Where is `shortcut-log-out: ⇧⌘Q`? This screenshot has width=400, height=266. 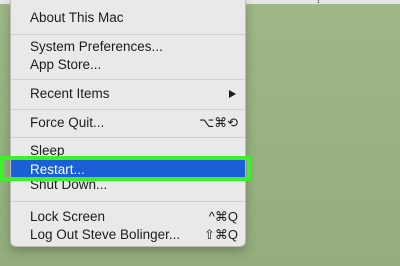
shortcut-log-out: ⇧⌘Q is located at coordinates (220, 234).